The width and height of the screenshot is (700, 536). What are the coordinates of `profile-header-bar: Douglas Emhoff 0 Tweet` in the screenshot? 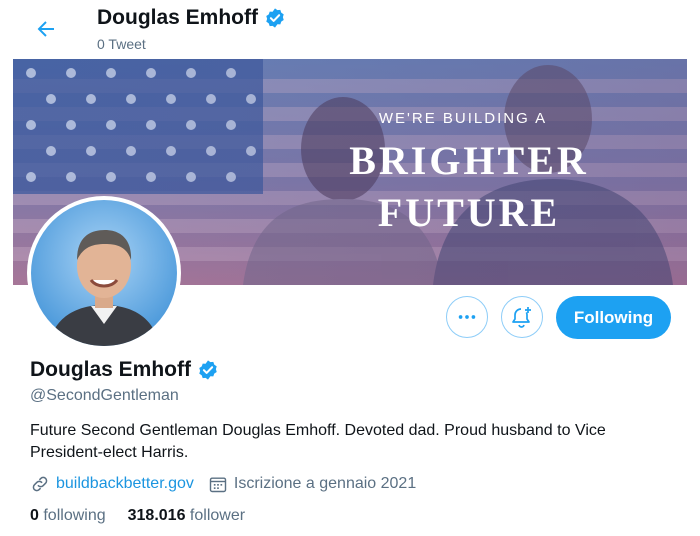 It's located at (350, 29).